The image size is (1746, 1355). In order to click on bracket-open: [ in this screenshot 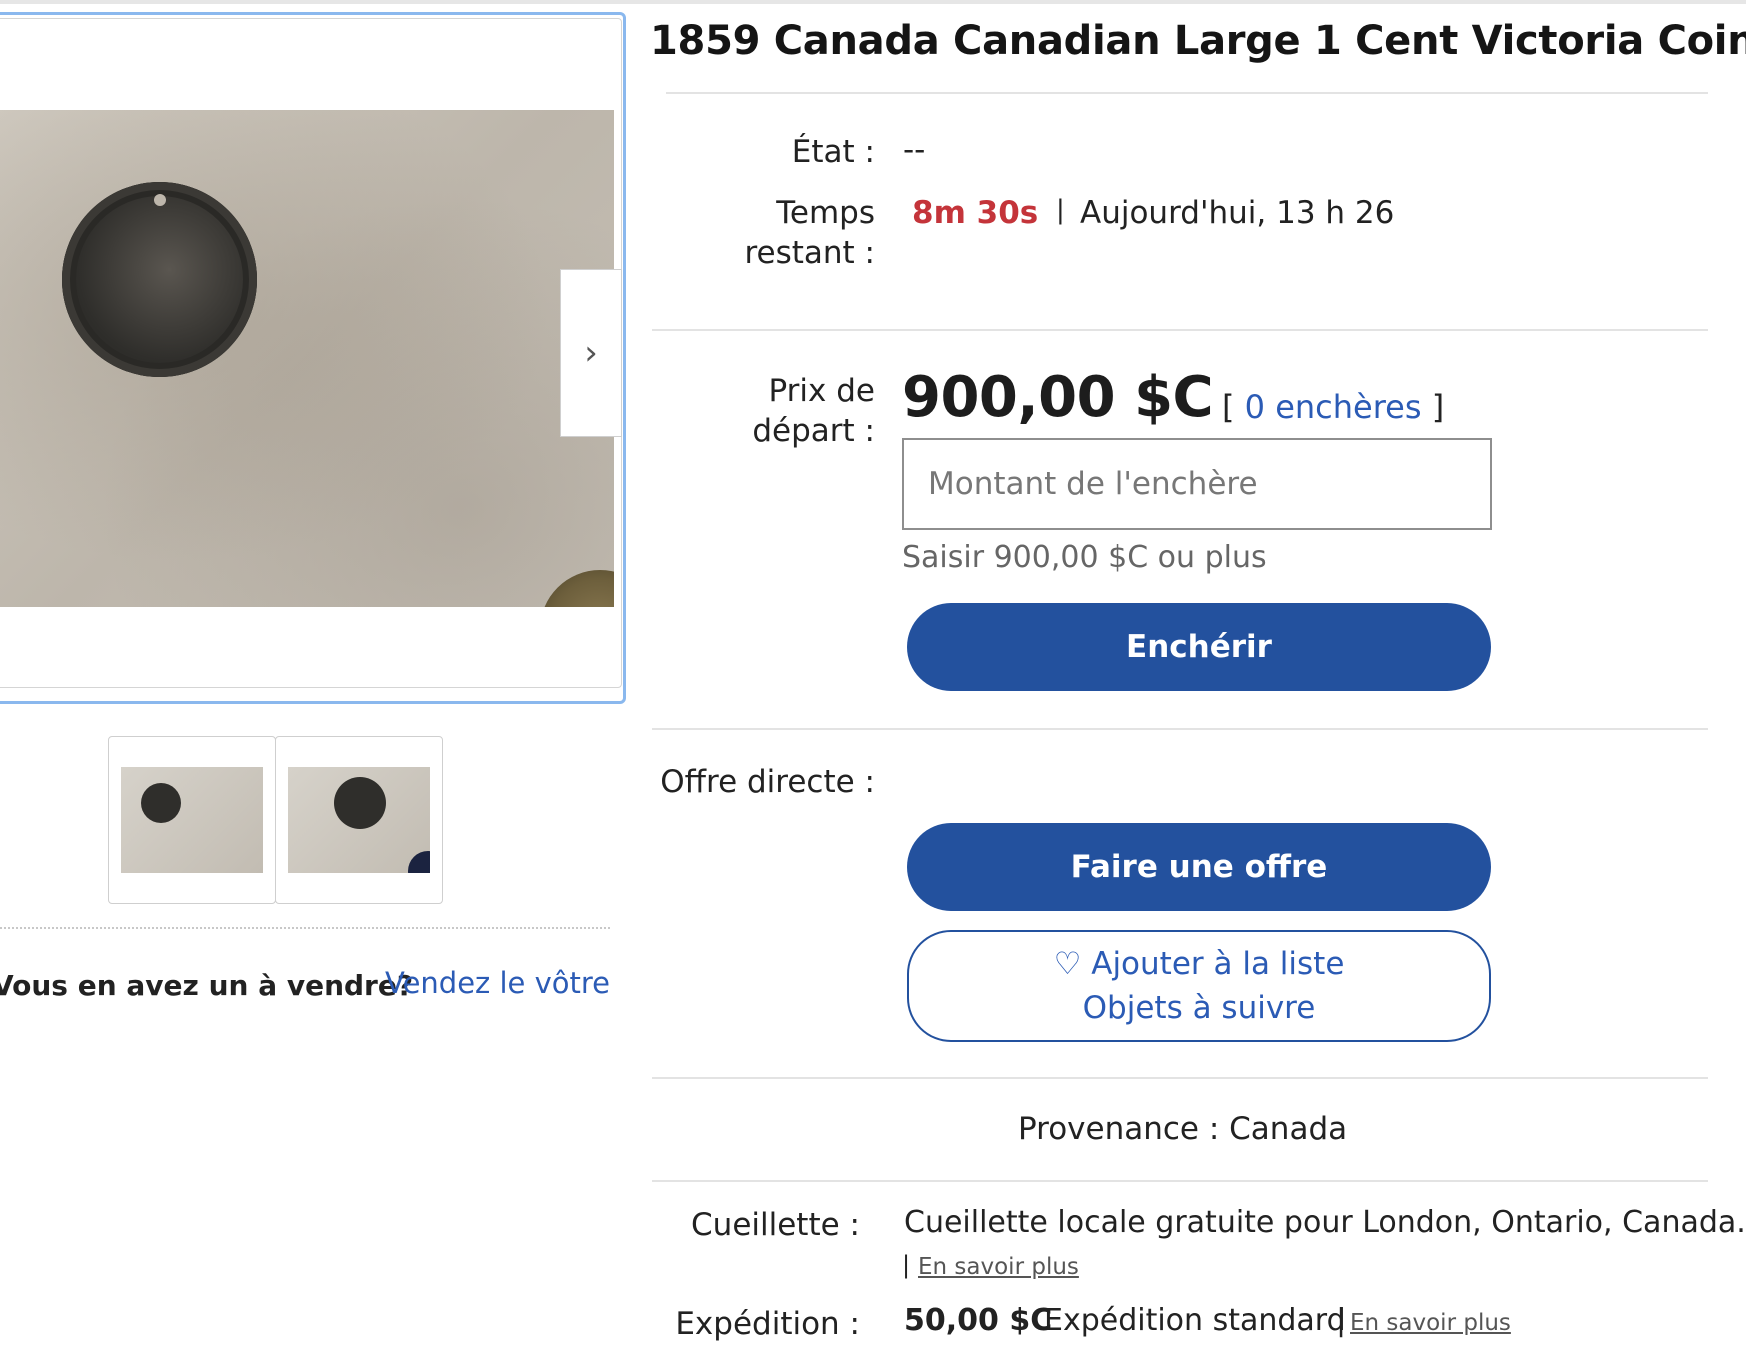, I will do `click(1233, 407)`.